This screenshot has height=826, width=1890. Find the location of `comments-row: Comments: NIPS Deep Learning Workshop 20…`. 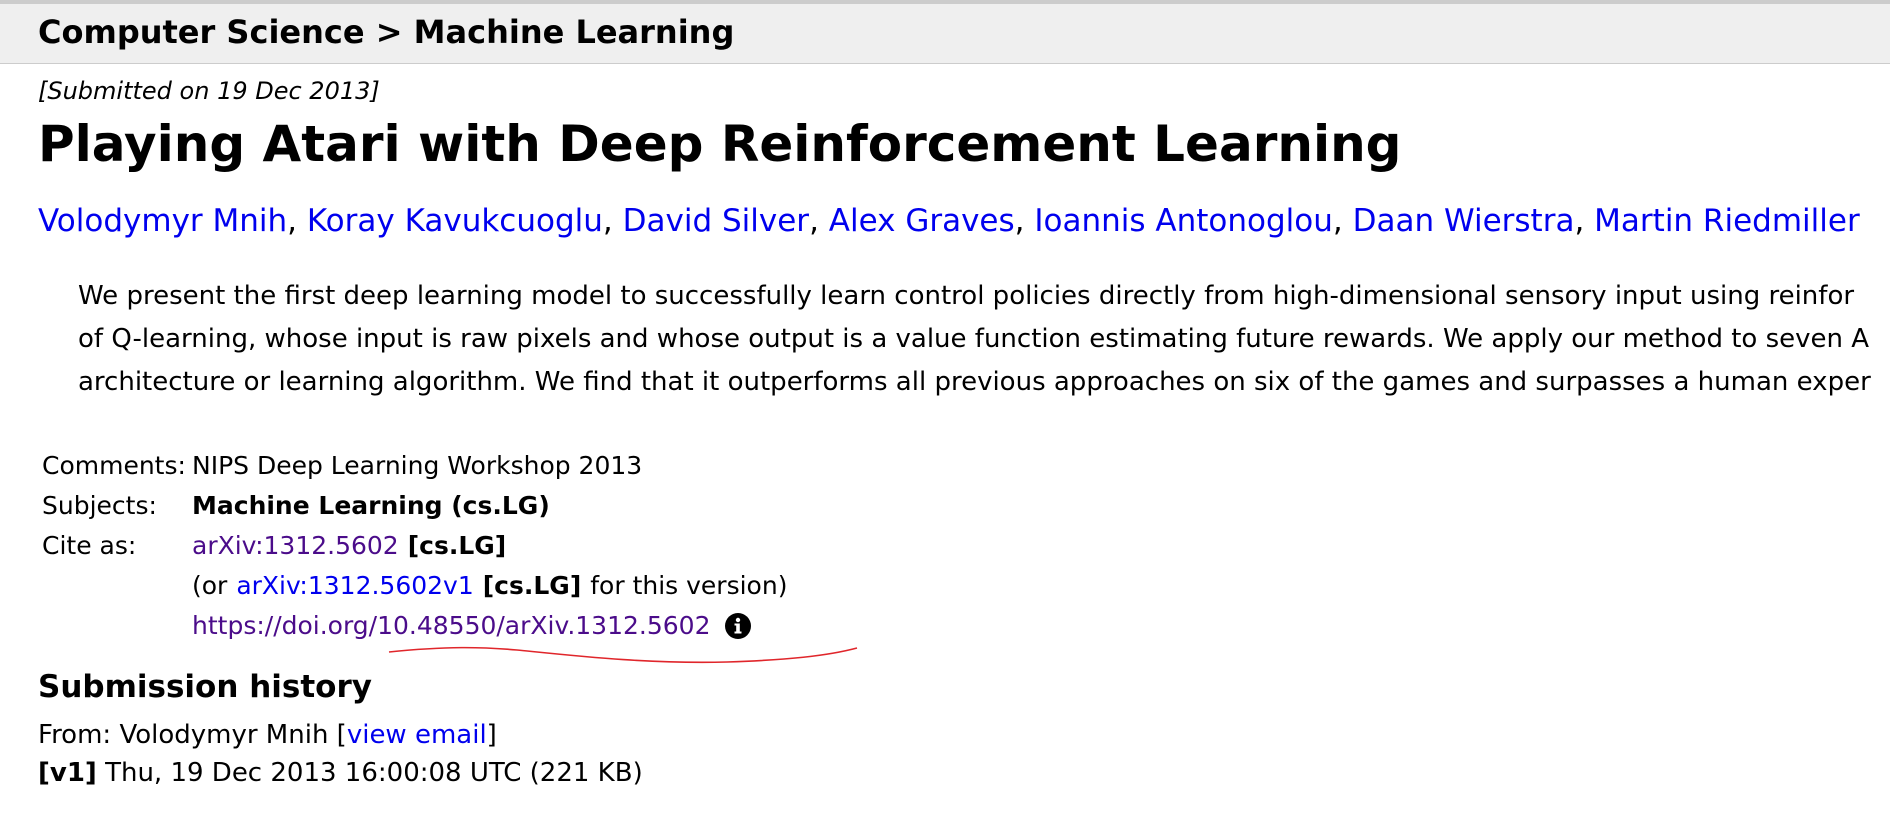

comments-row: Comments: NIPS Deep Learning Workshop 20… is located at coordinates (414, 466).